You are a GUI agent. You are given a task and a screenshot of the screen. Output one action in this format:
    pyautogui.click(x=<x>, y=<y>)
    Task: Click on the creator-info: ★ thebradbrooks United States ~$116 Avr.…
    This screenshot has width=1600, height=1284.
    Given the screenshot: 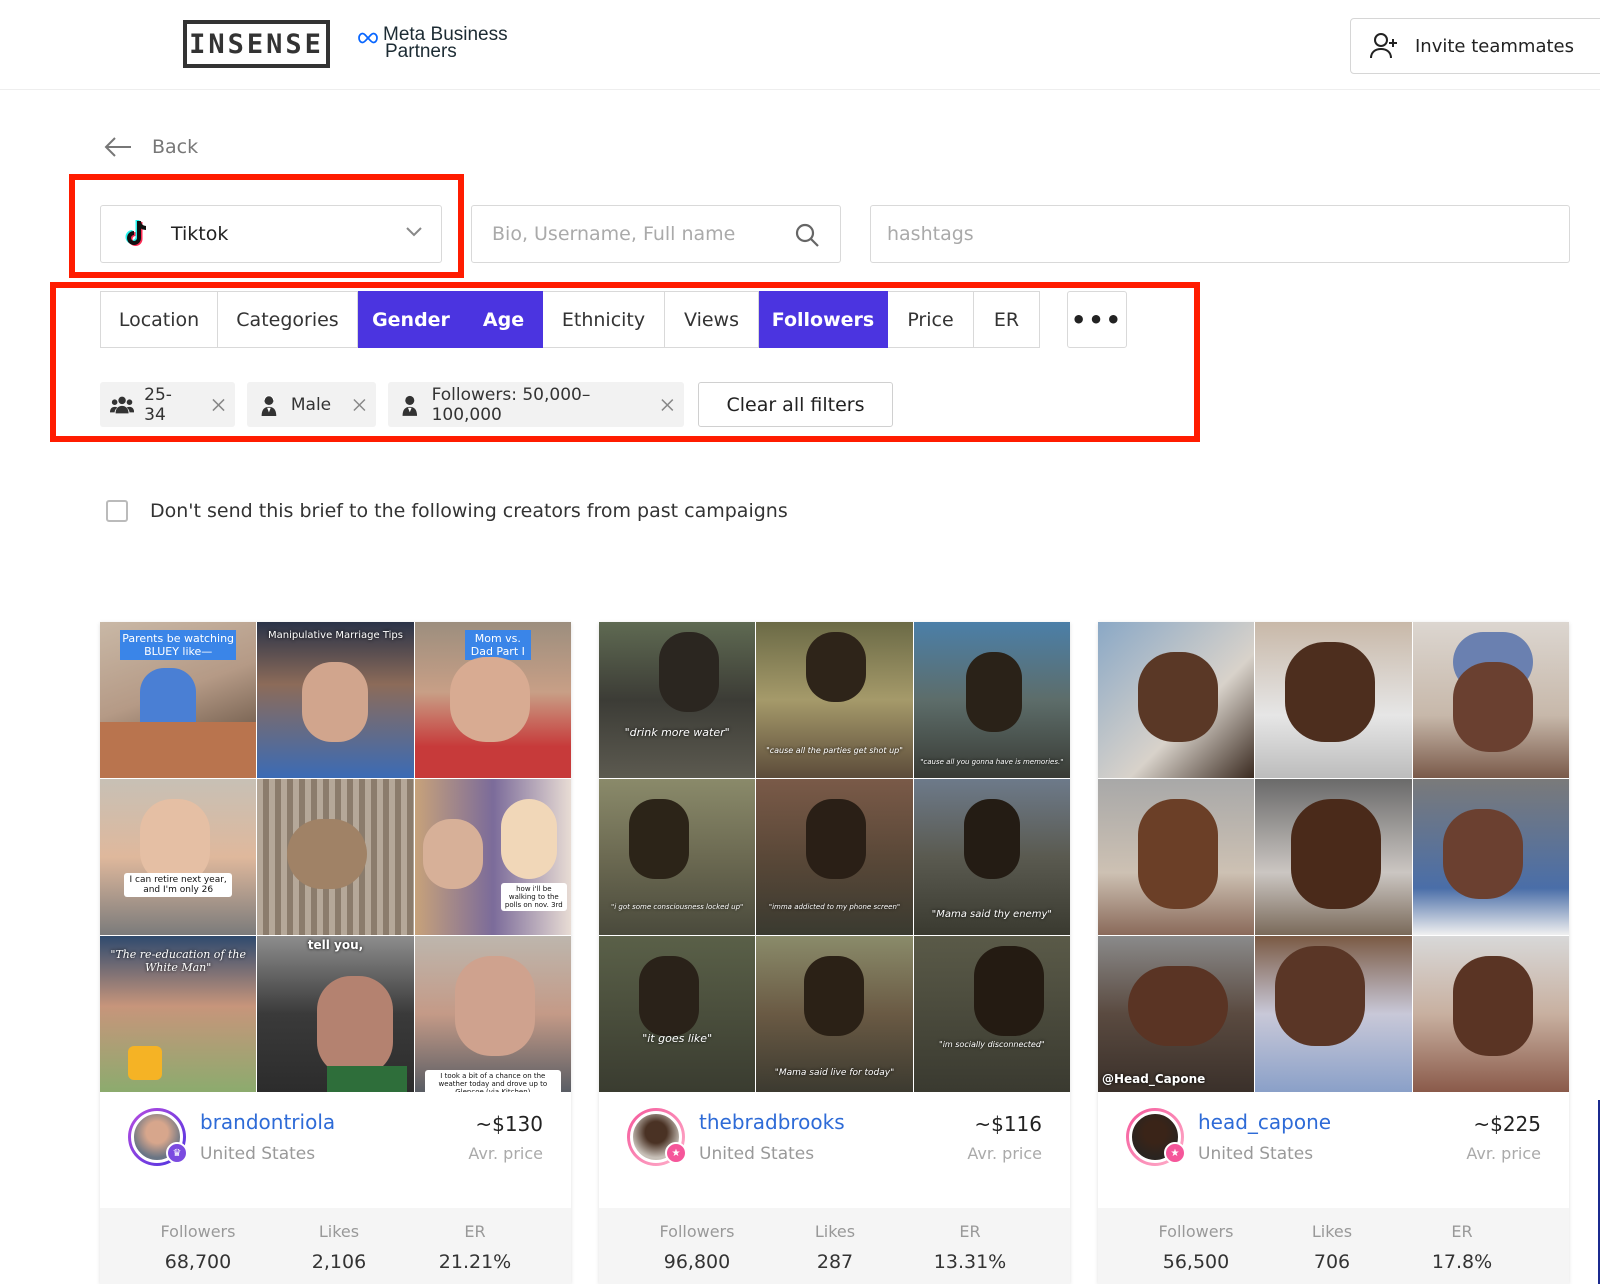 What is the action you would take?
    pyautogui.click(x=834, y=1137)
    